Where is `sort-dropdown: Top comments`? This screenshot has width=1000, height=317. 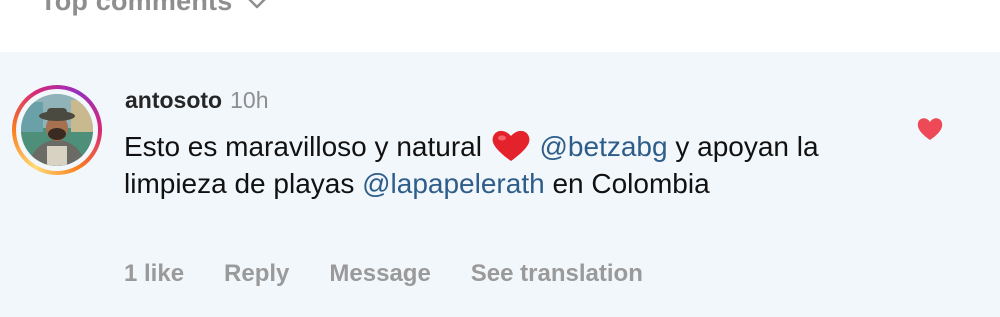
sort-dropdown: Top comments is located at coordinates (154, 8).